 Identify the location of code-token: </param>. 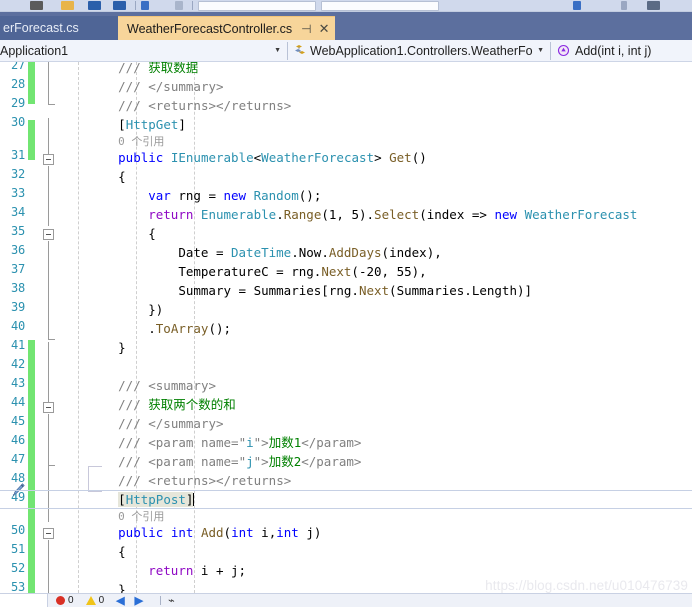
(331, 442).